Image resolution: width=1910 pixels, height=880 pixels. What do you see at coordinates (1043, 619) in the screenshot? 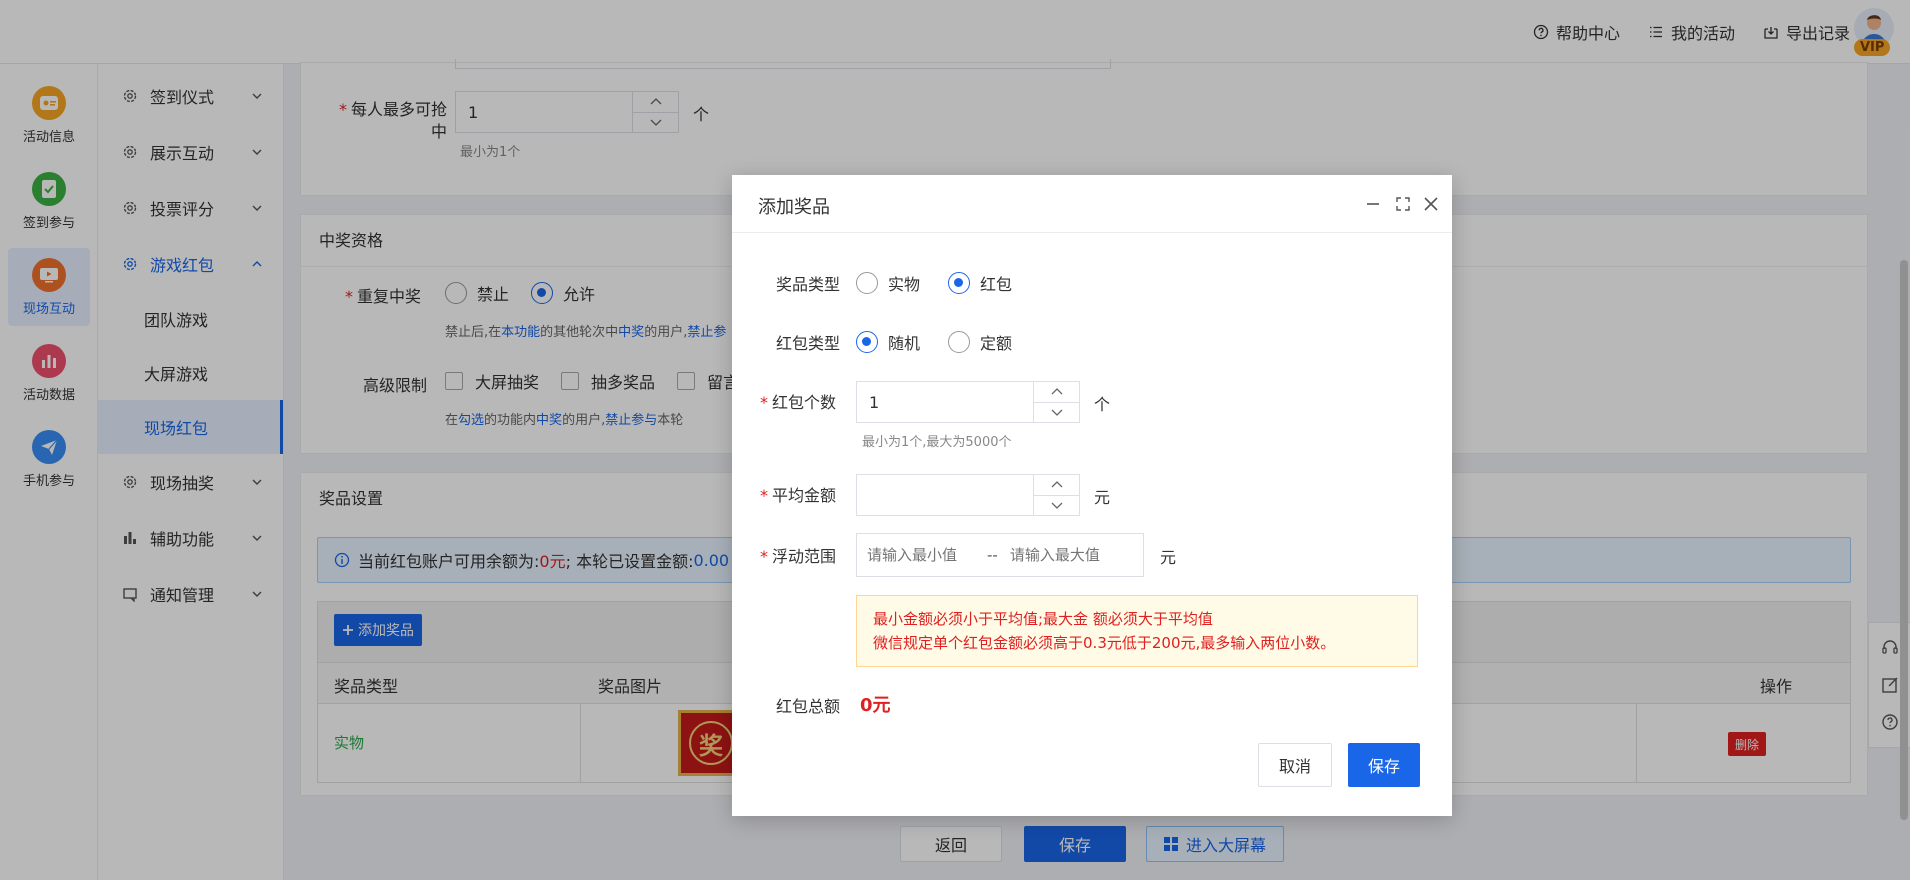
I see `warning-line-1: 最小金额必须小于平均值;最大金 额必须大于平均值` at bounding box center [1043, 619].